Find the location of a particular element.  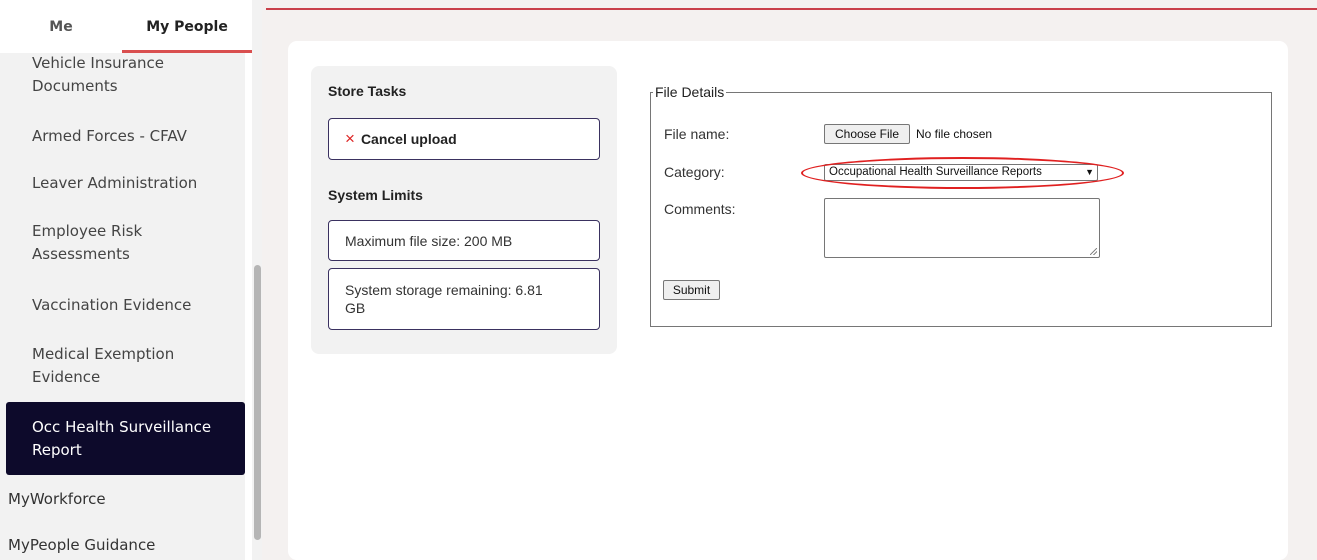

header-divider is located at coordinates (791, 9).